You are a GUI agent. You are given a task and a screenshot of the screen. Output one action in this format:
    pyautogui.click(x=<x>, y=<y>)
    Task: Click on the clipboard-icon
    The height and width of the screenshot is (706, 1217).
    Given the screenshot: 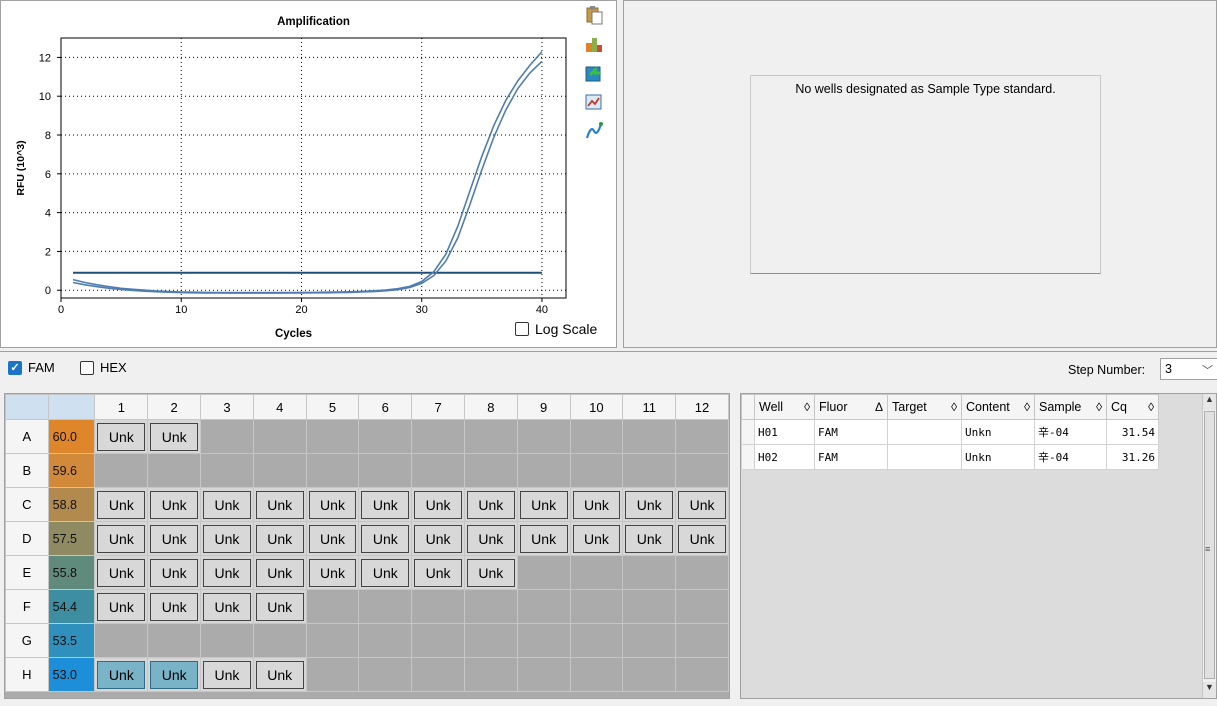 What is the action you would take?
    pyautogui.click(x=594, y=15)
    